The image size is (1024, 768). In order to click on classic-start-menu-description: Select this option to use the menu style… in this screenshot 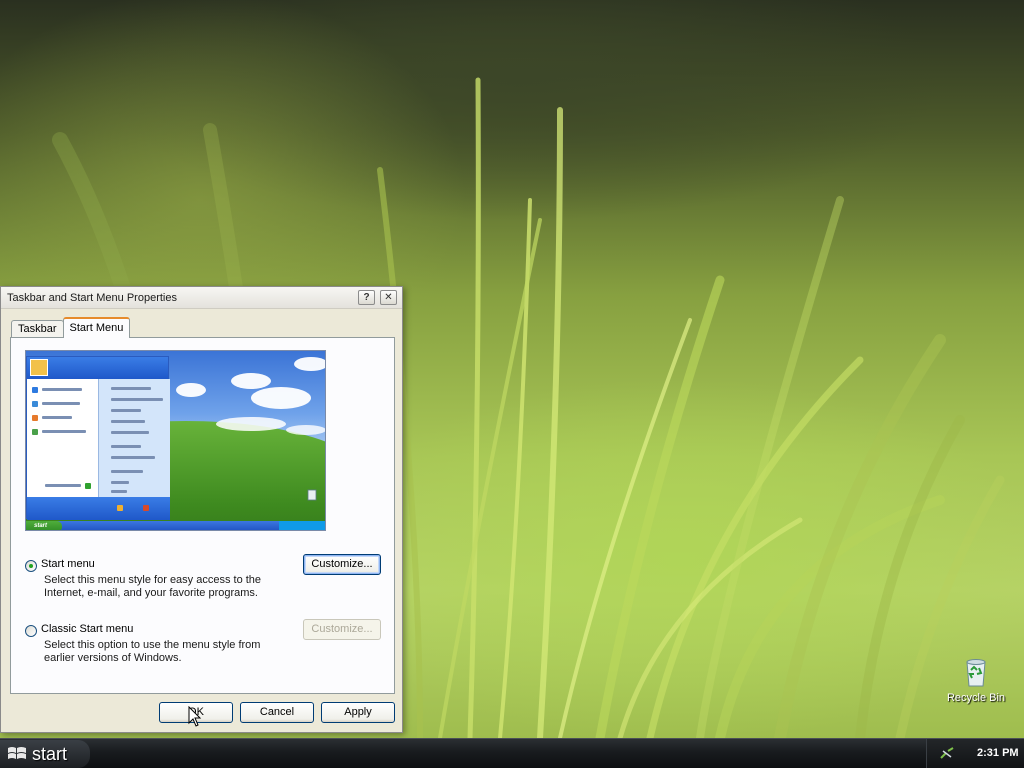, I will do `click(152, 651)`.